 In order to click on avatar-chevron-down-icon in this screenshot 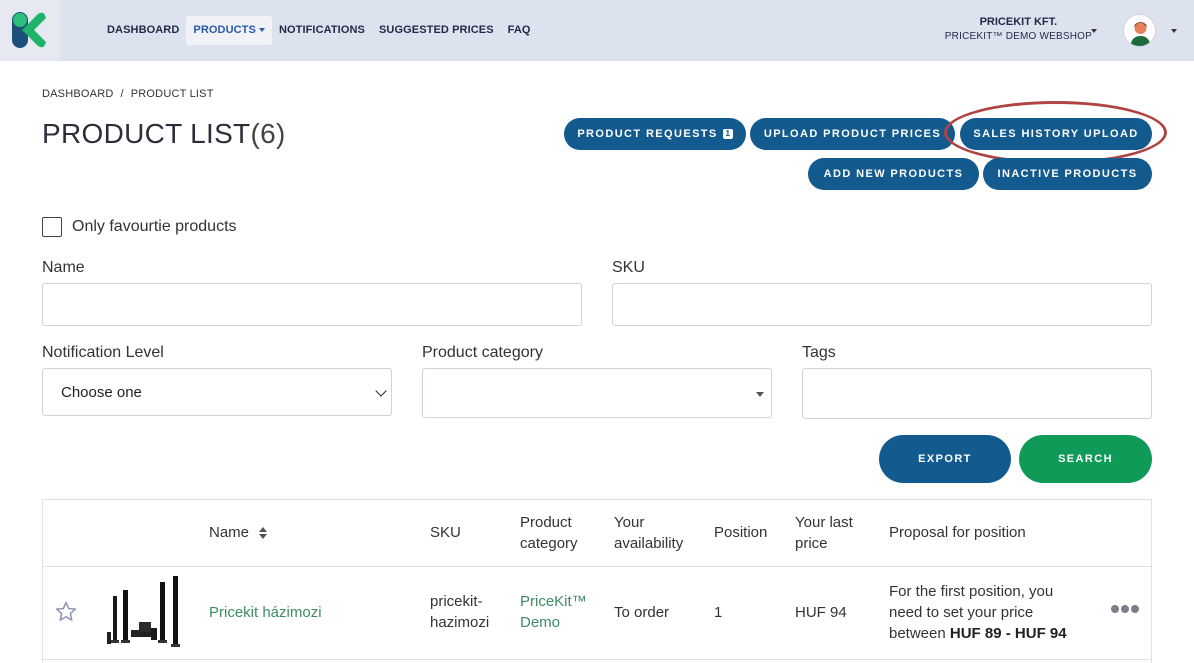, I will do `click(1174, 31)`.